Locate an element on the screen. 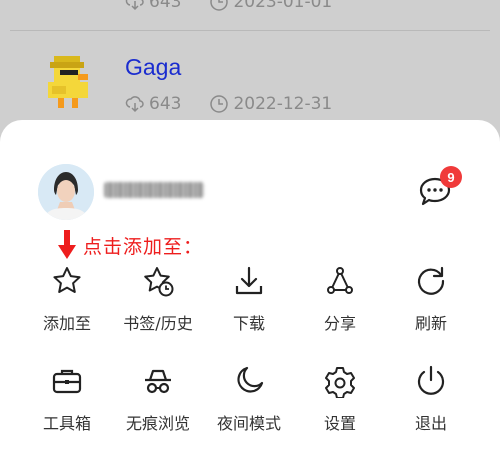 This screenshot has width=500, height=462. duck-app-icon is located at coordinates (68, 82).